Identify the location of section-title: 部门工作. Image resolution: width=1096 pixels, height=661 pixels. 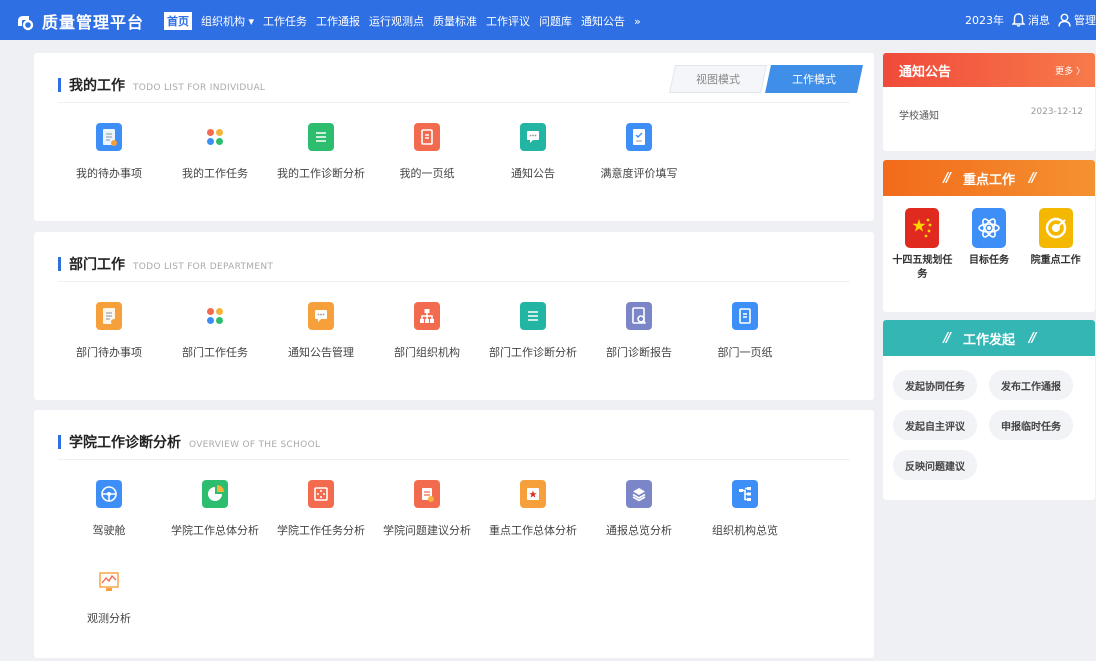
(97, 265).